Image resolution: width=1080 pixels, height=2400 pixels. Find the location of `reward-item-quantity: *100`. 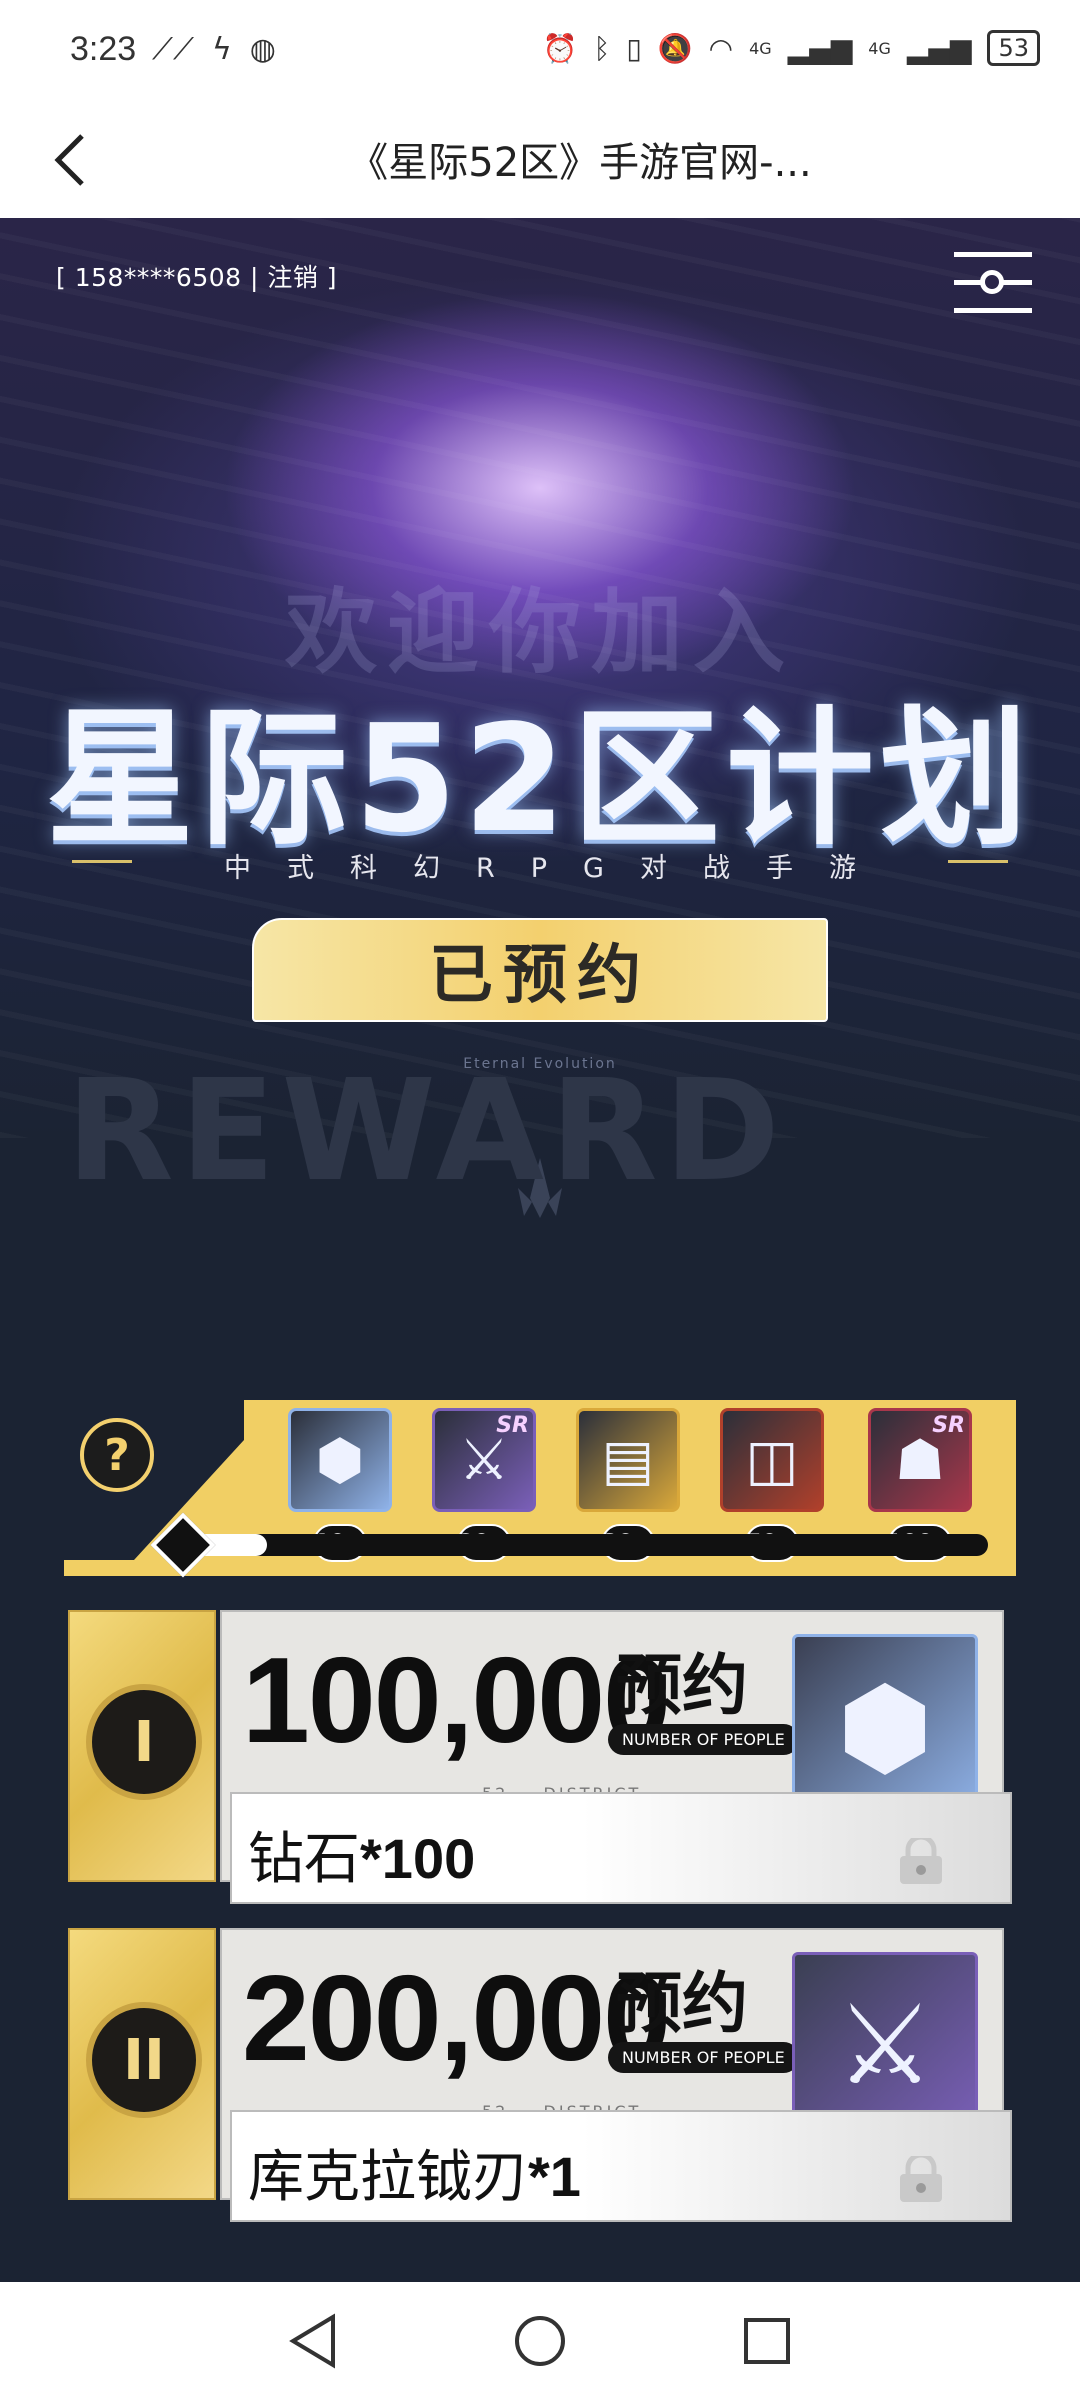

reward-item-quantity: *100 is located at coordinates (418, 1858).